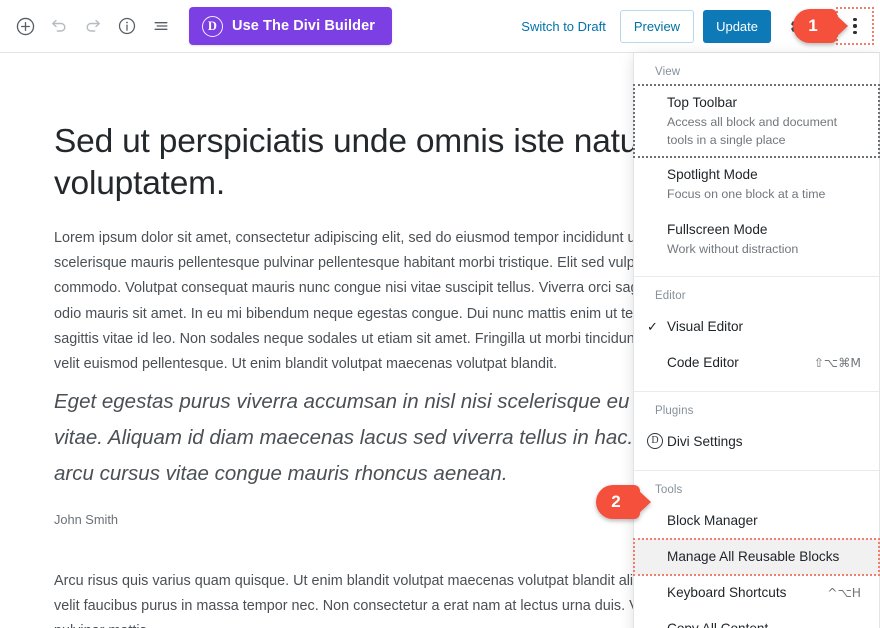  Describe the element at coordinates (703, 362) in the screenshot. I see `menu-item-label: Code Editor` at that location.